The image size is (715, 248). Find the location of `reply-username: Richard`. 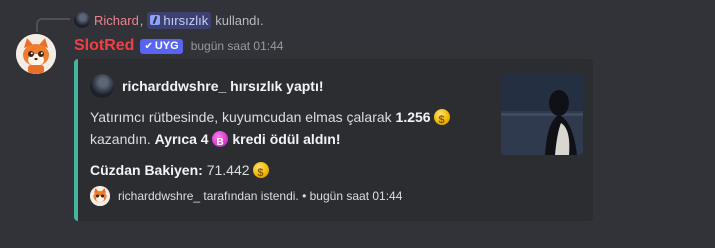

reply-username: Richard is located at coordinates (116, 20).